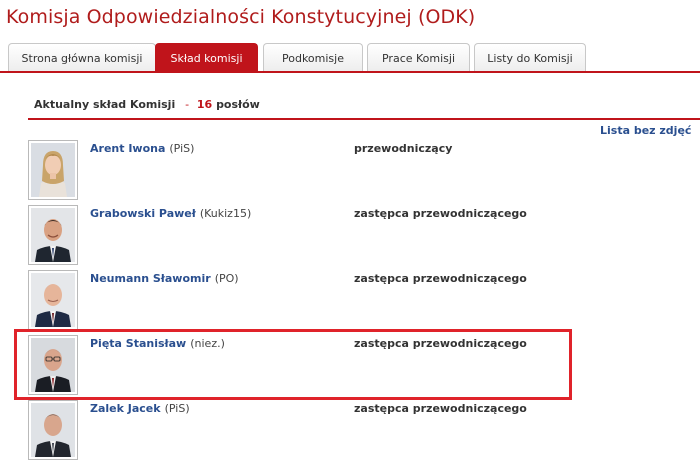 Image resolution: width=700 pixels, height=470 pixels. Describe the element at coordinates (225, 213) in the screenshot. I see `member-party: (Kukiz15)` at that location.